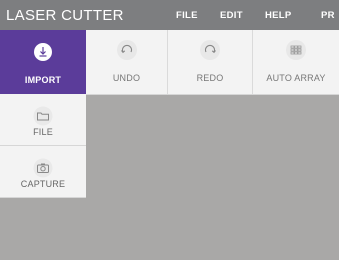 This screenshot has width=339, height=260. I want to click on menu-help: HELP, so click(278, 15).